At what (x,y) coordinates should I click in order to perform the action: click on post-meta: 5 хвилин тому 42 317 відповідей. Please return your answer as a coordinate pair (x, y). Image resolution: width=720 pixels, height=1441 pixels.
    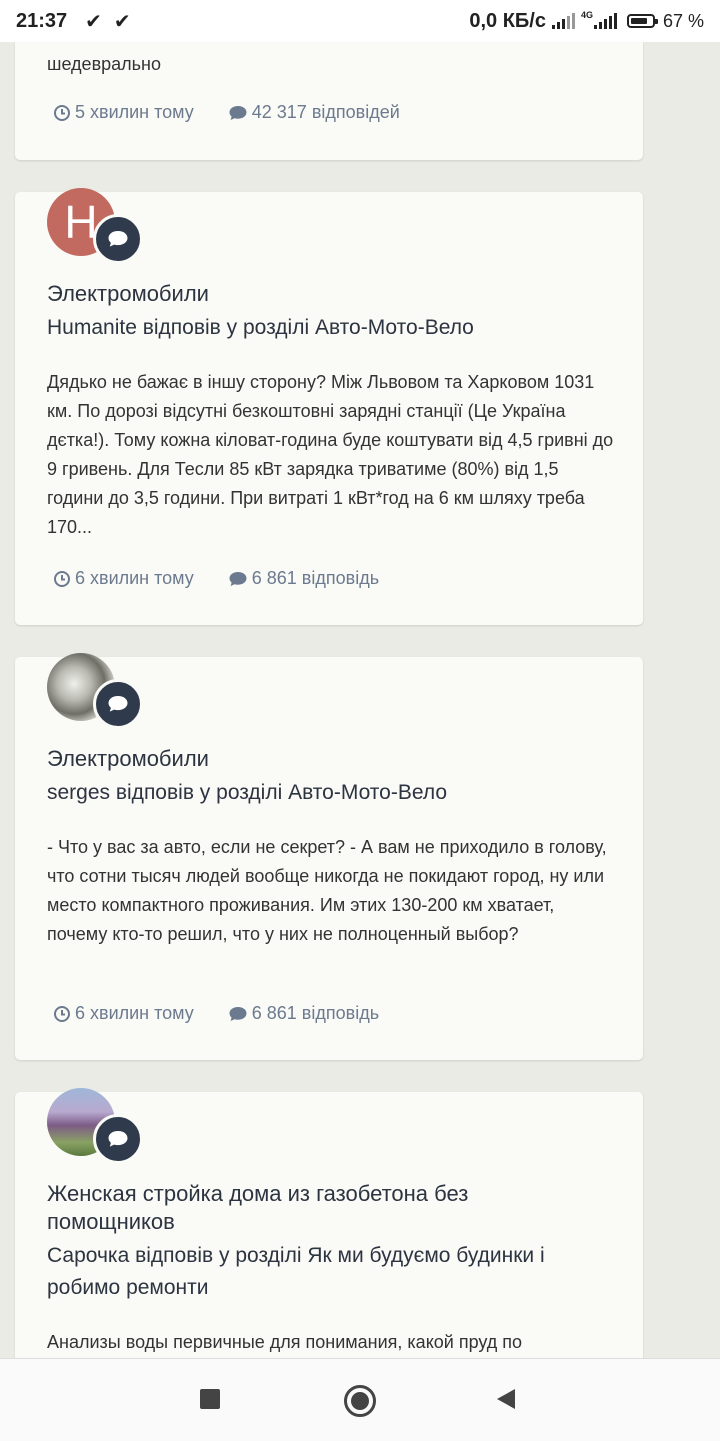
    Looking at the image, I should click on (243, 112).